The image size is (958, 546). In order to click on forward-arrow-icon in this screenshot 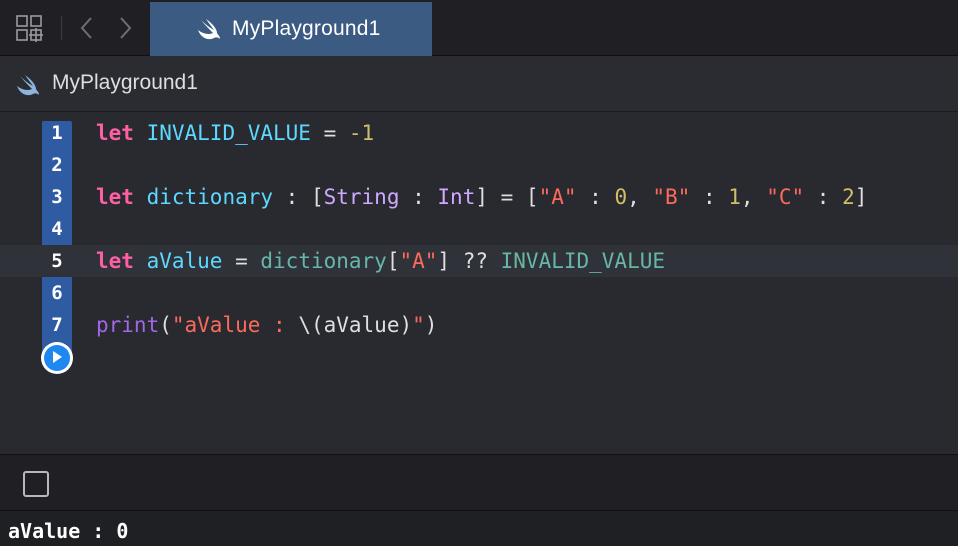, I will do `click(125, 28)`.